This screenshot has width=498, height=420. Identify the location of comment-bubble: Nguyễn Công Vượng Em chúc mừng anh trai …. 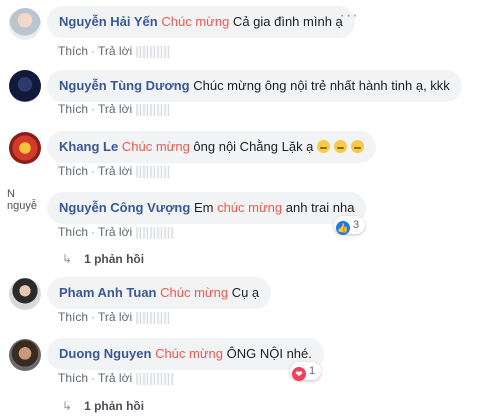
(207, 208).